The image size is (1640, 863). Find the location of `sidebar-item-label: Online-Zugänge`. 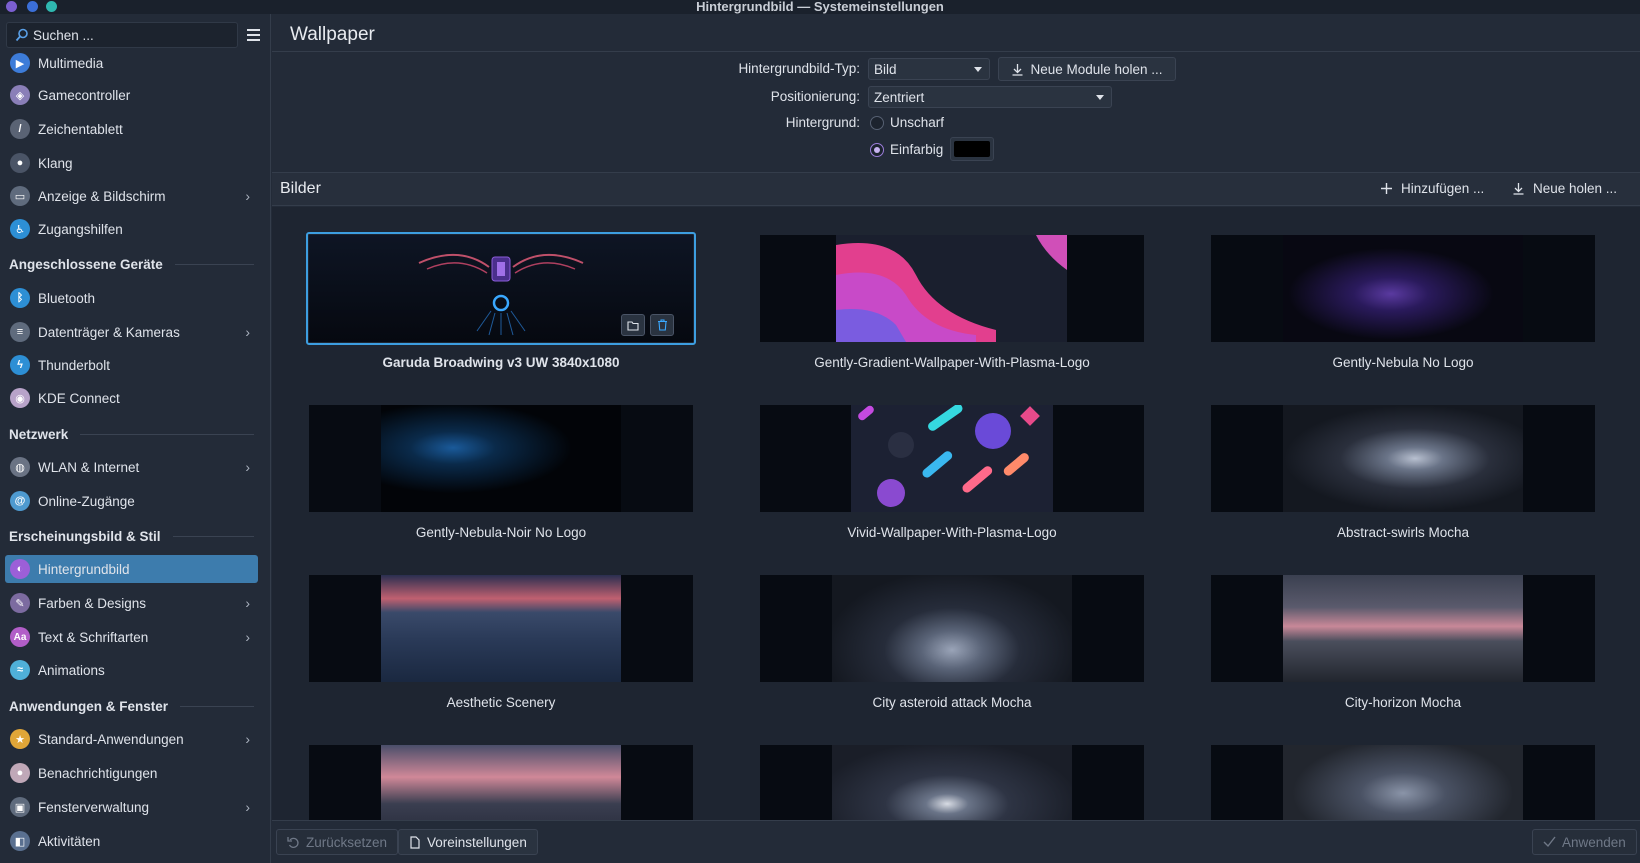

sidebar-item-label: Online-Zugänge is located at coordinates (86, 501).